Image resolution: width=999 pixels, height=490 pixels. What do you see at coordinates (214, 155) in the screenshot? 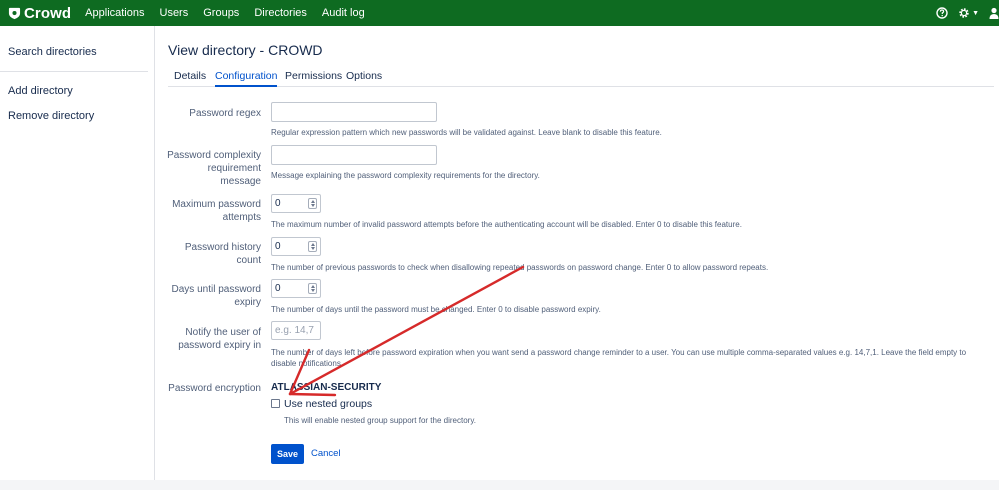
I see `complexity-label-line: Password complexity` at bounding box center [214, 155].